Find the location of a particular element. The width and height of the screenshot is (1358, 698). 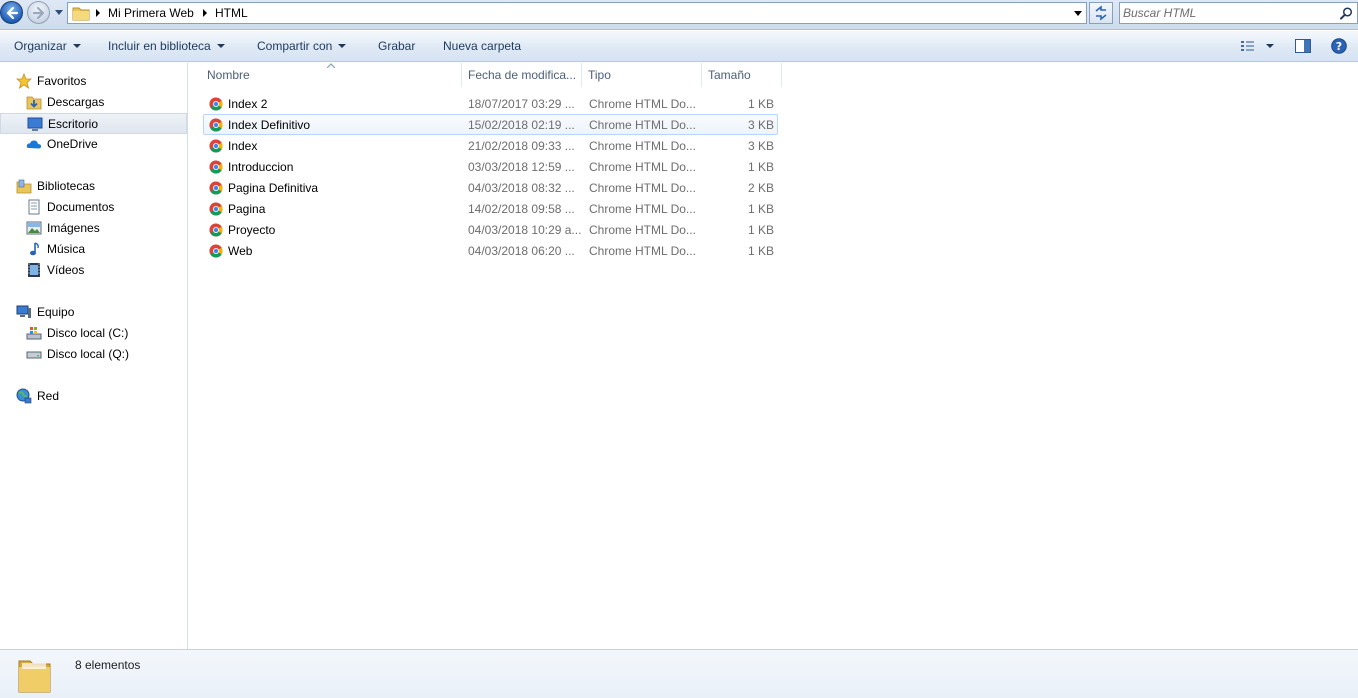

nav-favoritos: Favoritos is located at coordinates (93, 81).